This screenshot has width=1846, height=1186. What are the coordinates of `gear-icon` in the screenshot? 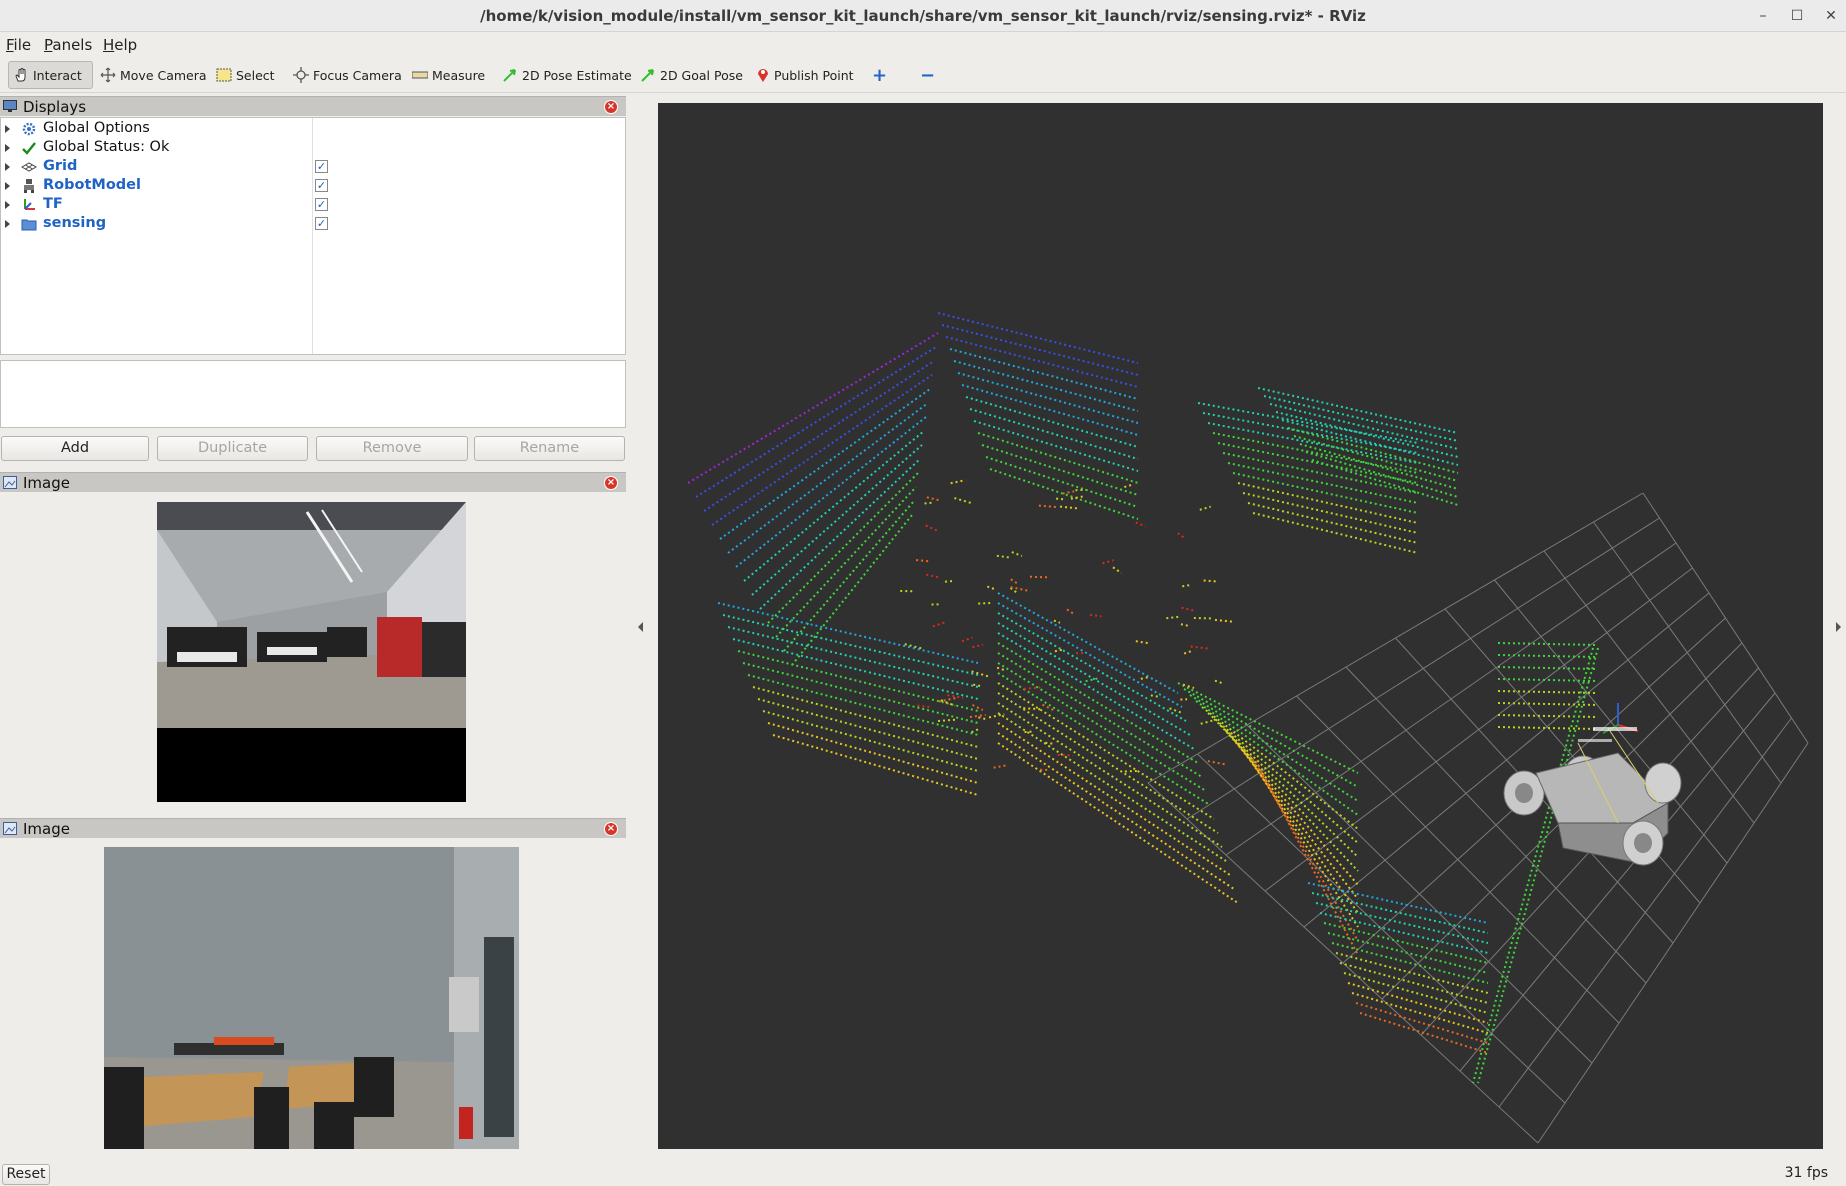 It's located at (29, 129).